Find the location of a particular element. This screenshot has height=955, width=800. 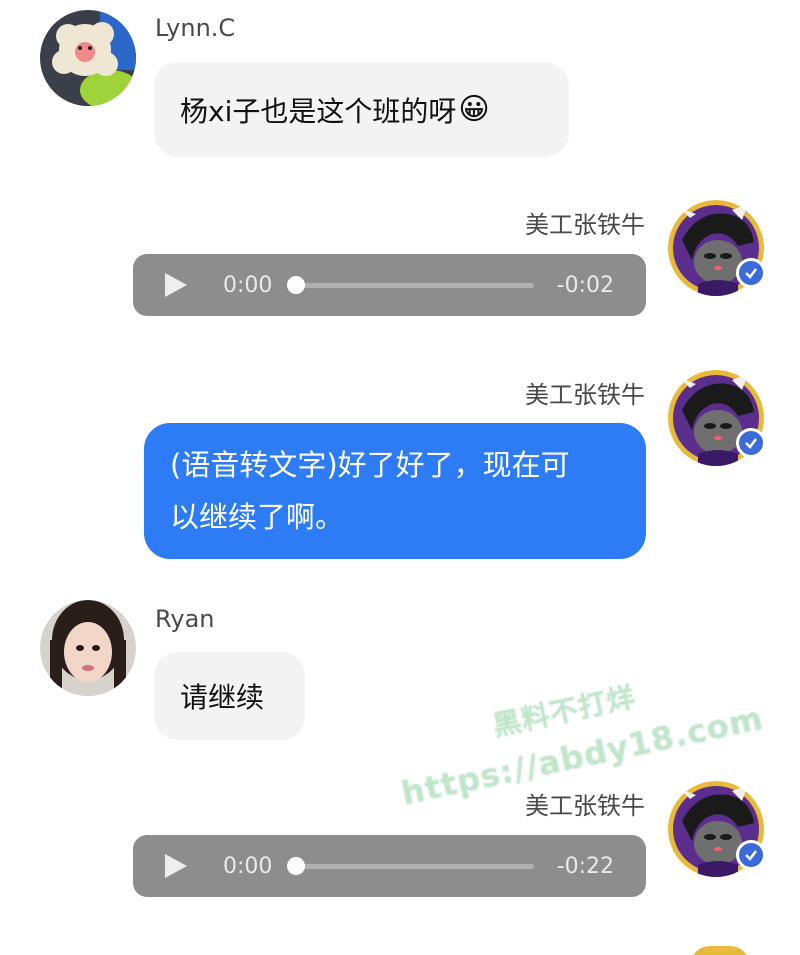

audio-remaining-time: -0:02 is located at coordinates (585, 285).